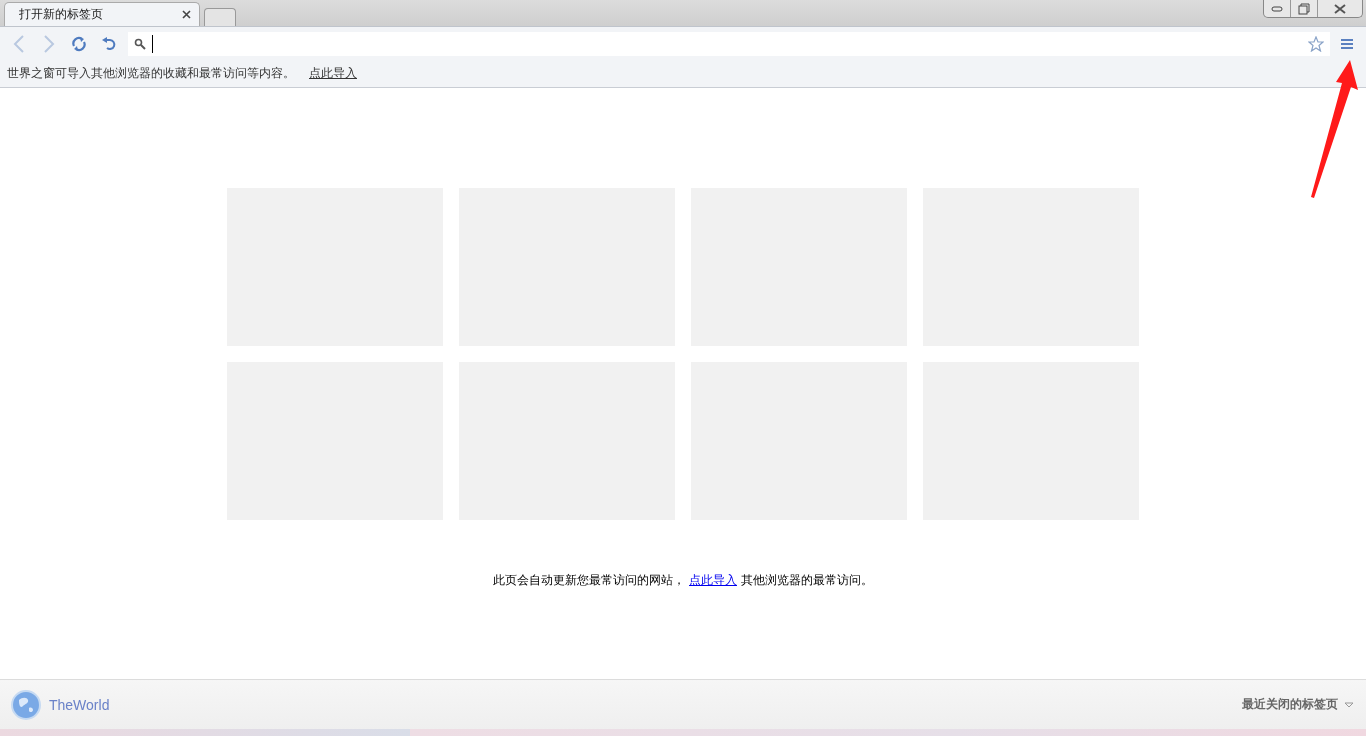 The width and height of the screenshot is (1366, 736). I want to click on address-field, so click(729, 43).